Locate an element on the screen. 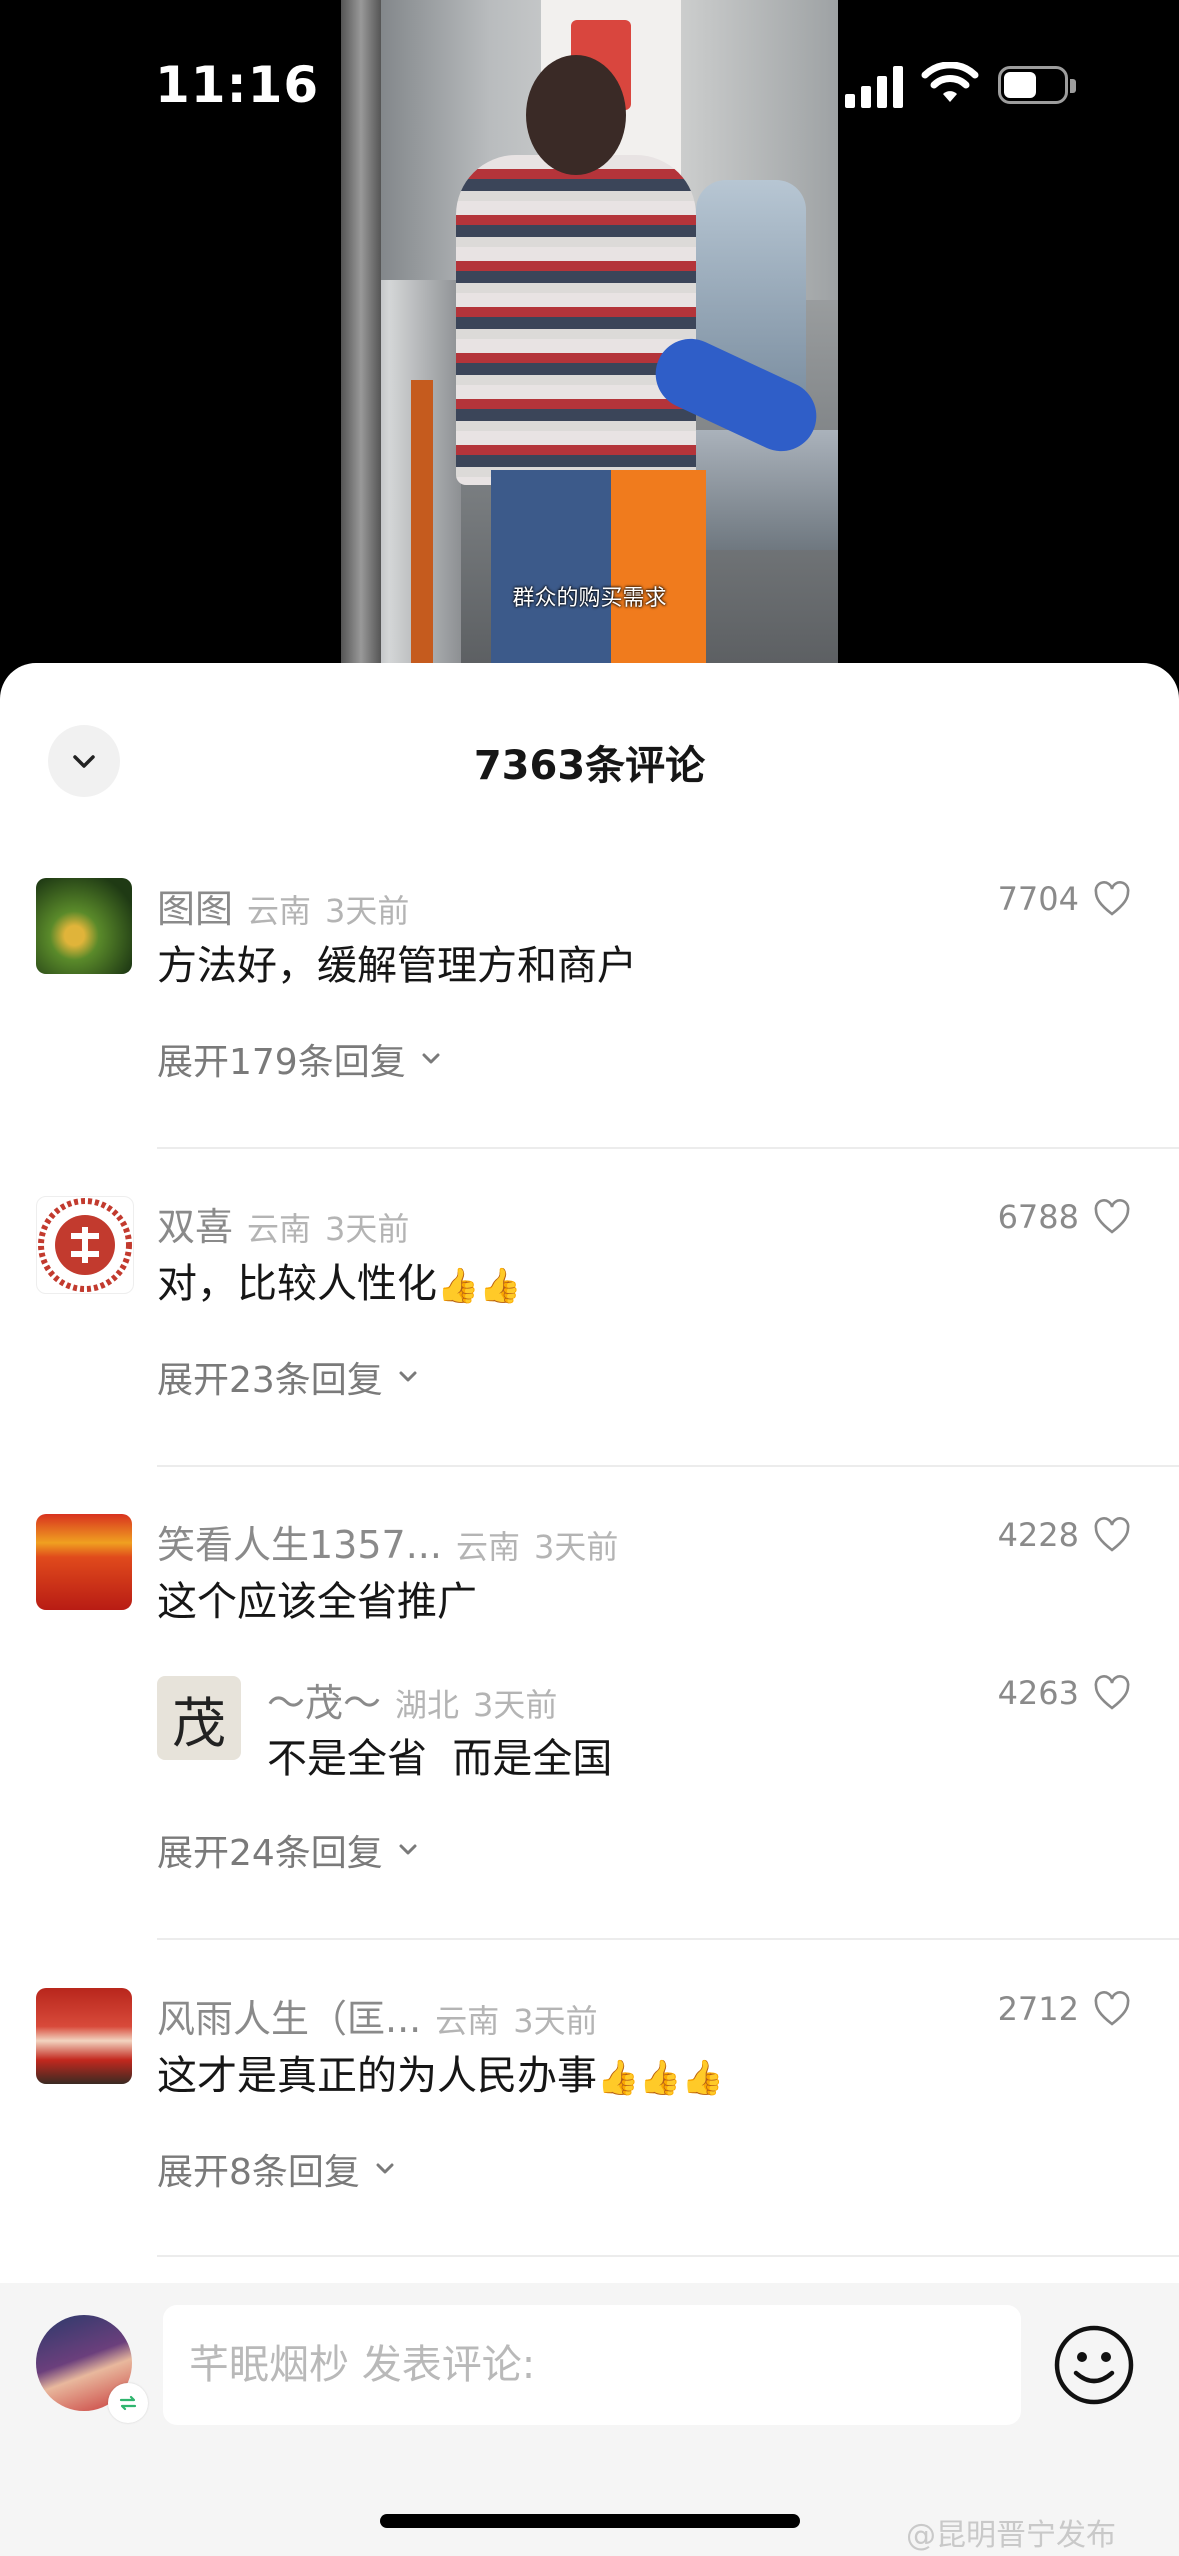 The image size is (1179, 2556). comment-header: 笑看人生1357... 云南 3天前 is located at coordinates (387, 1541).